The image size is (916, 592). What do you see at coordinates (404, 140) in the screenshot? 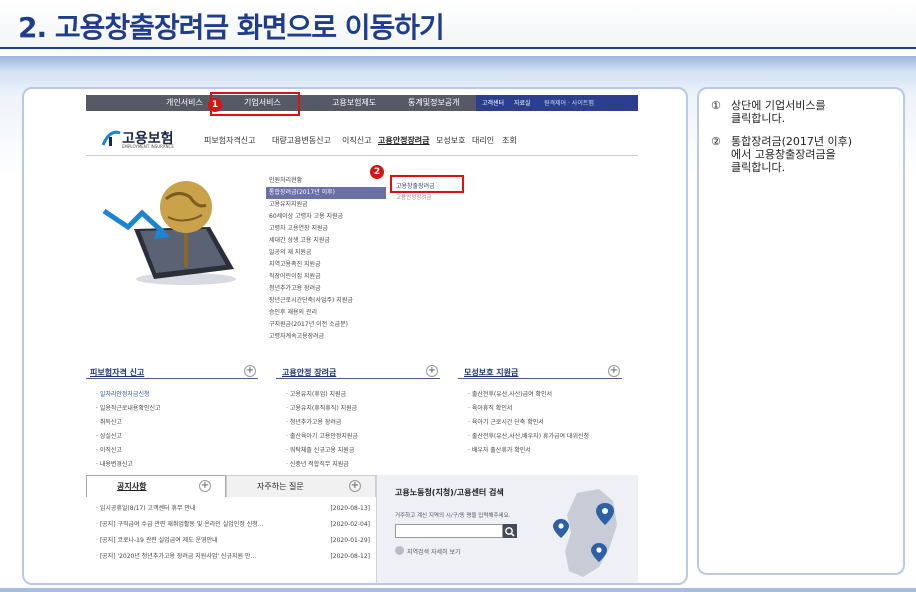
I see `menu-employment-stability: 고용안정장려금` at bounding box center [404, 140].